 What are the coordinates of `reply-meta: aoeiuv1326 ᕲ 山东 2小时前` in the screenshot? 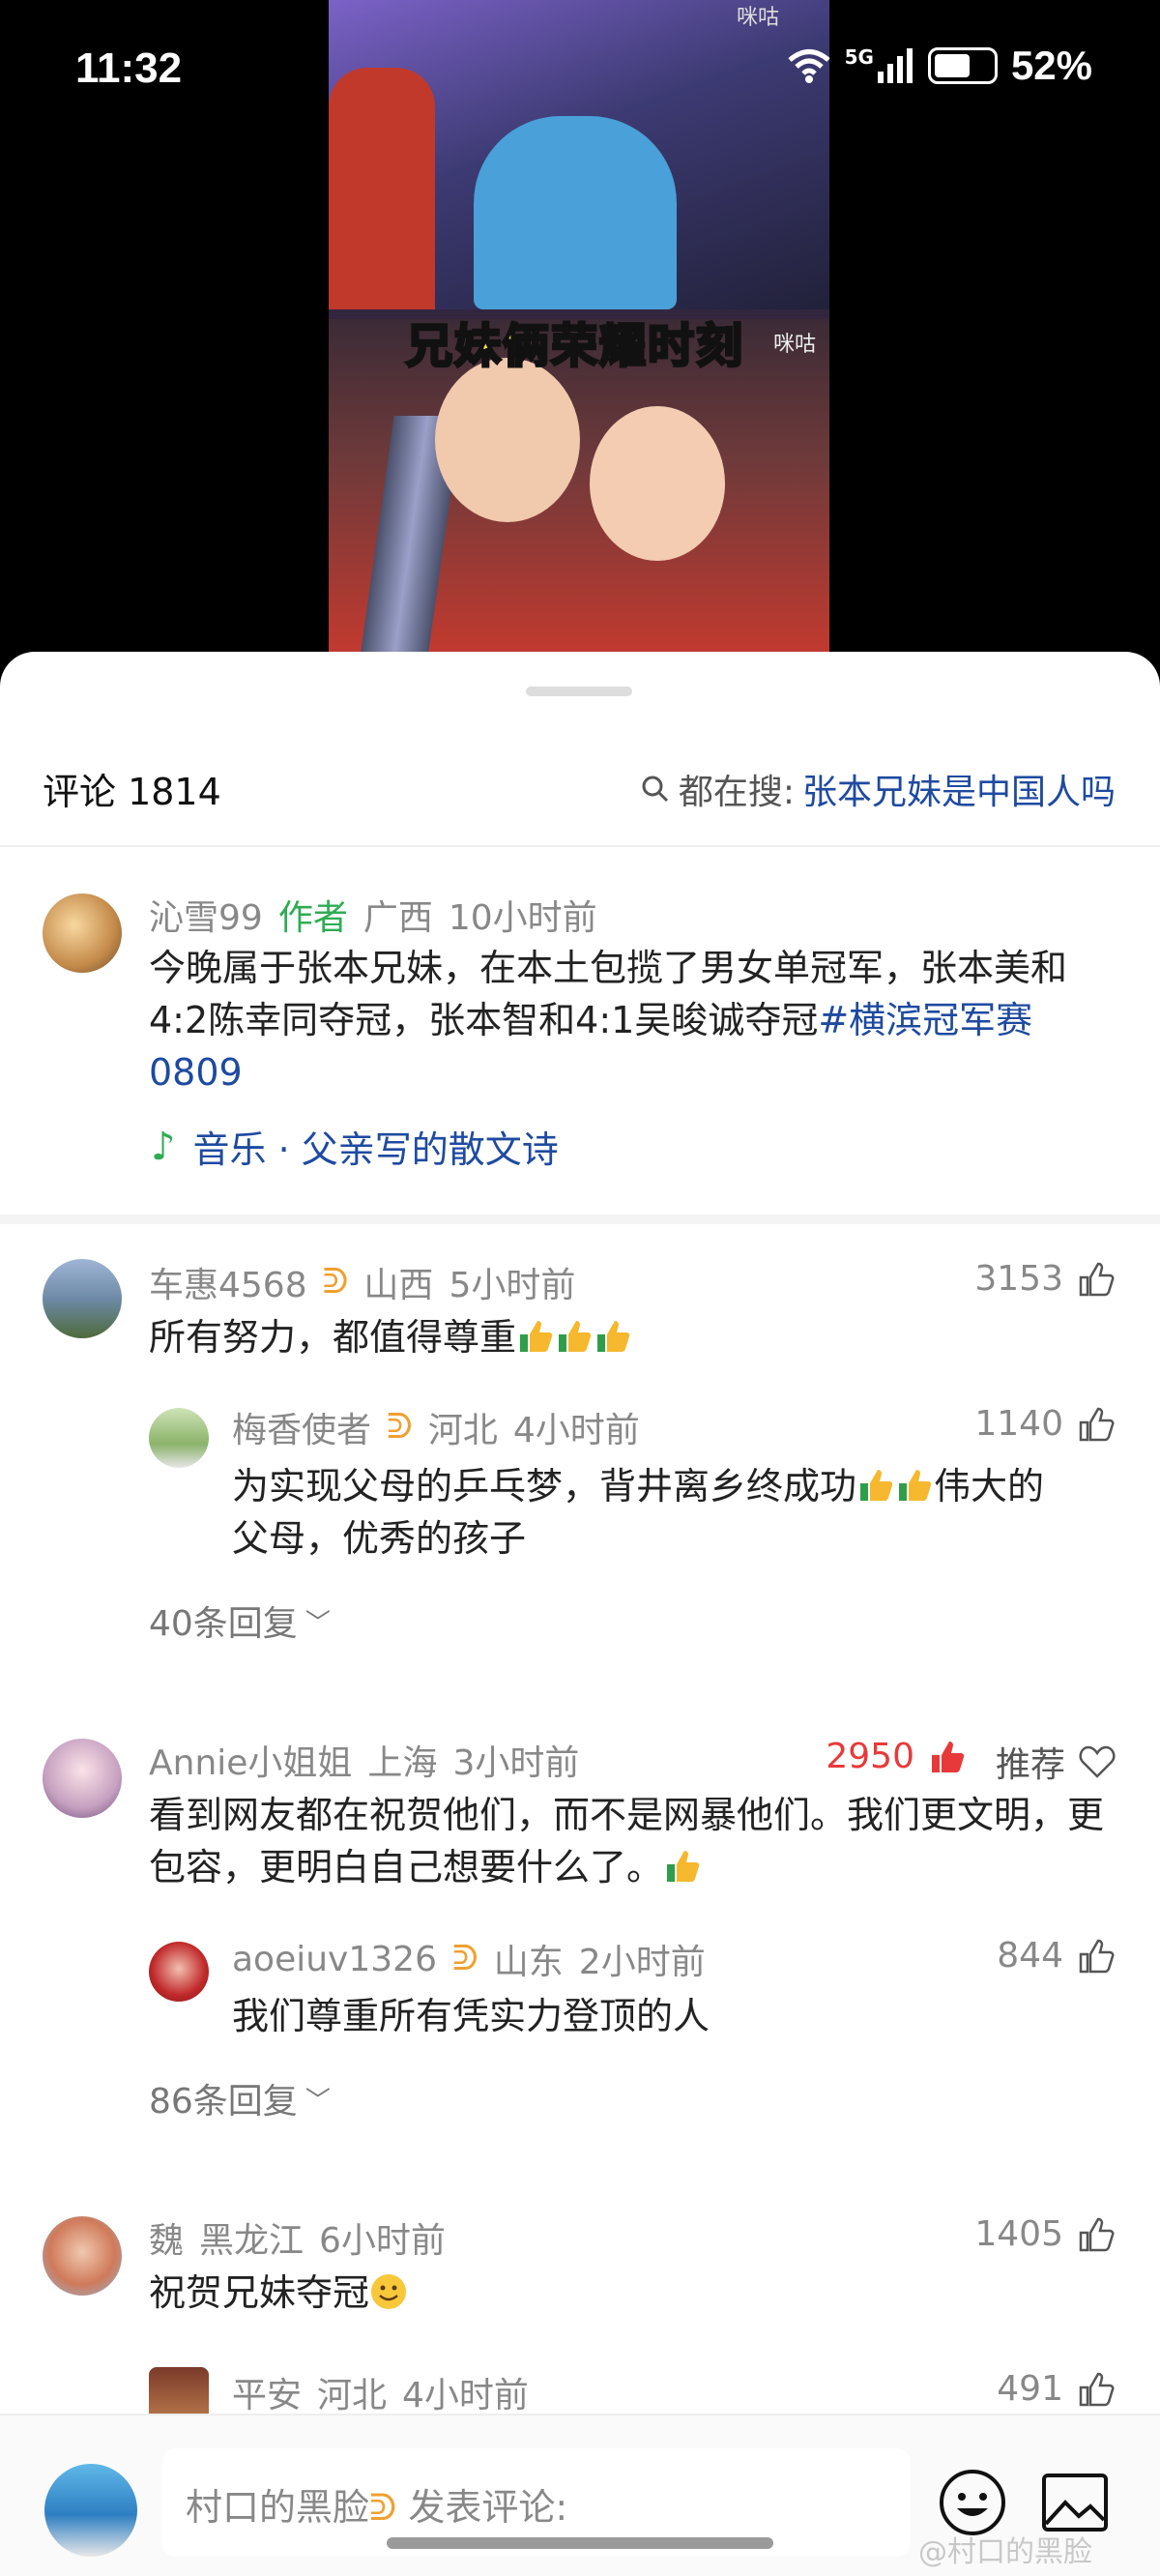 It's located at (469, 1959).